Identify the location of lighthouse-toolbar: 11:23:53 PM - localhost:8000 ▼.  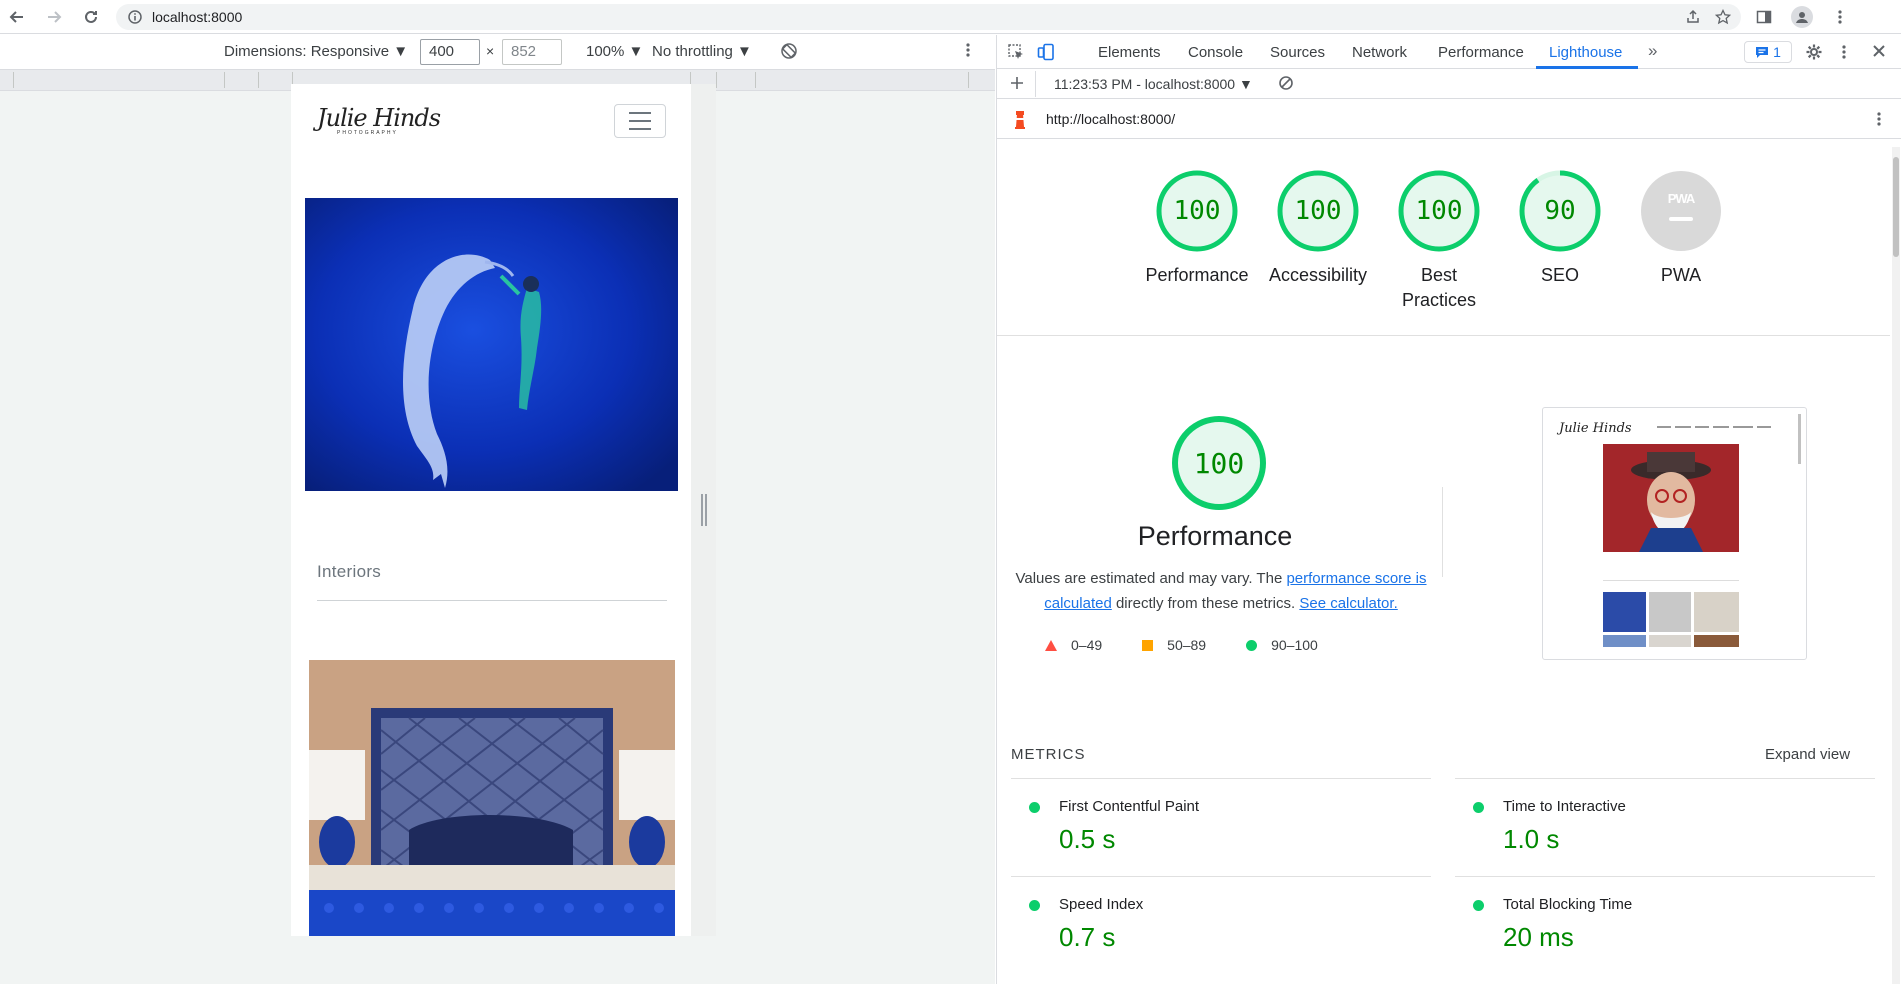
(1449, 84).